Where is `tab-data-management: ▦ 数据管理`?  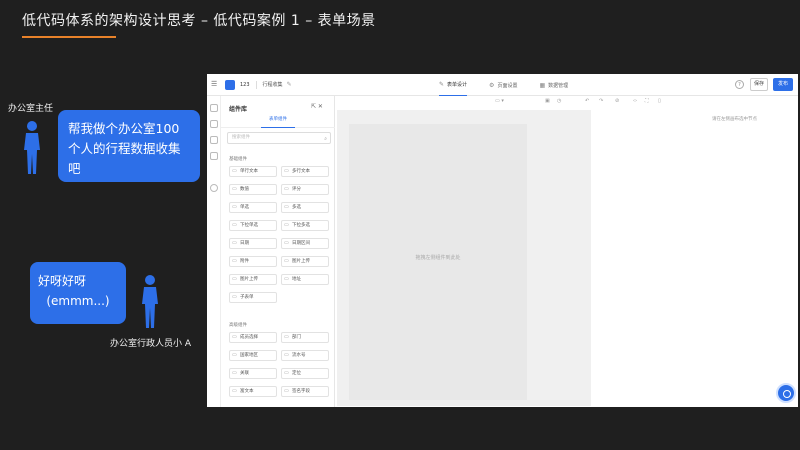 tab-data-management: ▦ 数据管理 is located at coordinates (553, 85).